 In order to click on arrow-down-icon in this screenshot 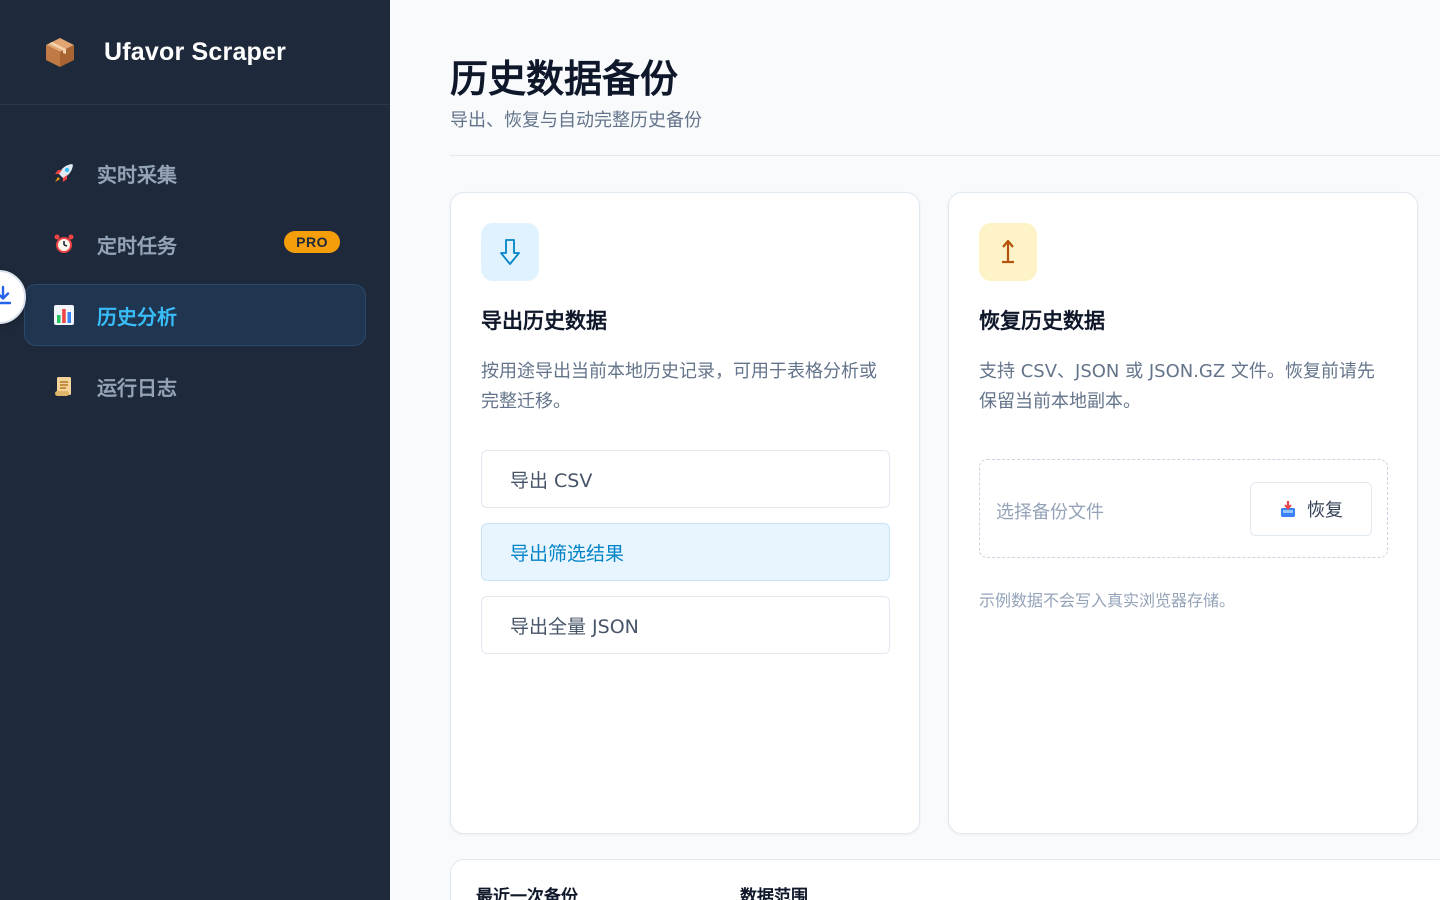, I will do `click(510, 252)`.